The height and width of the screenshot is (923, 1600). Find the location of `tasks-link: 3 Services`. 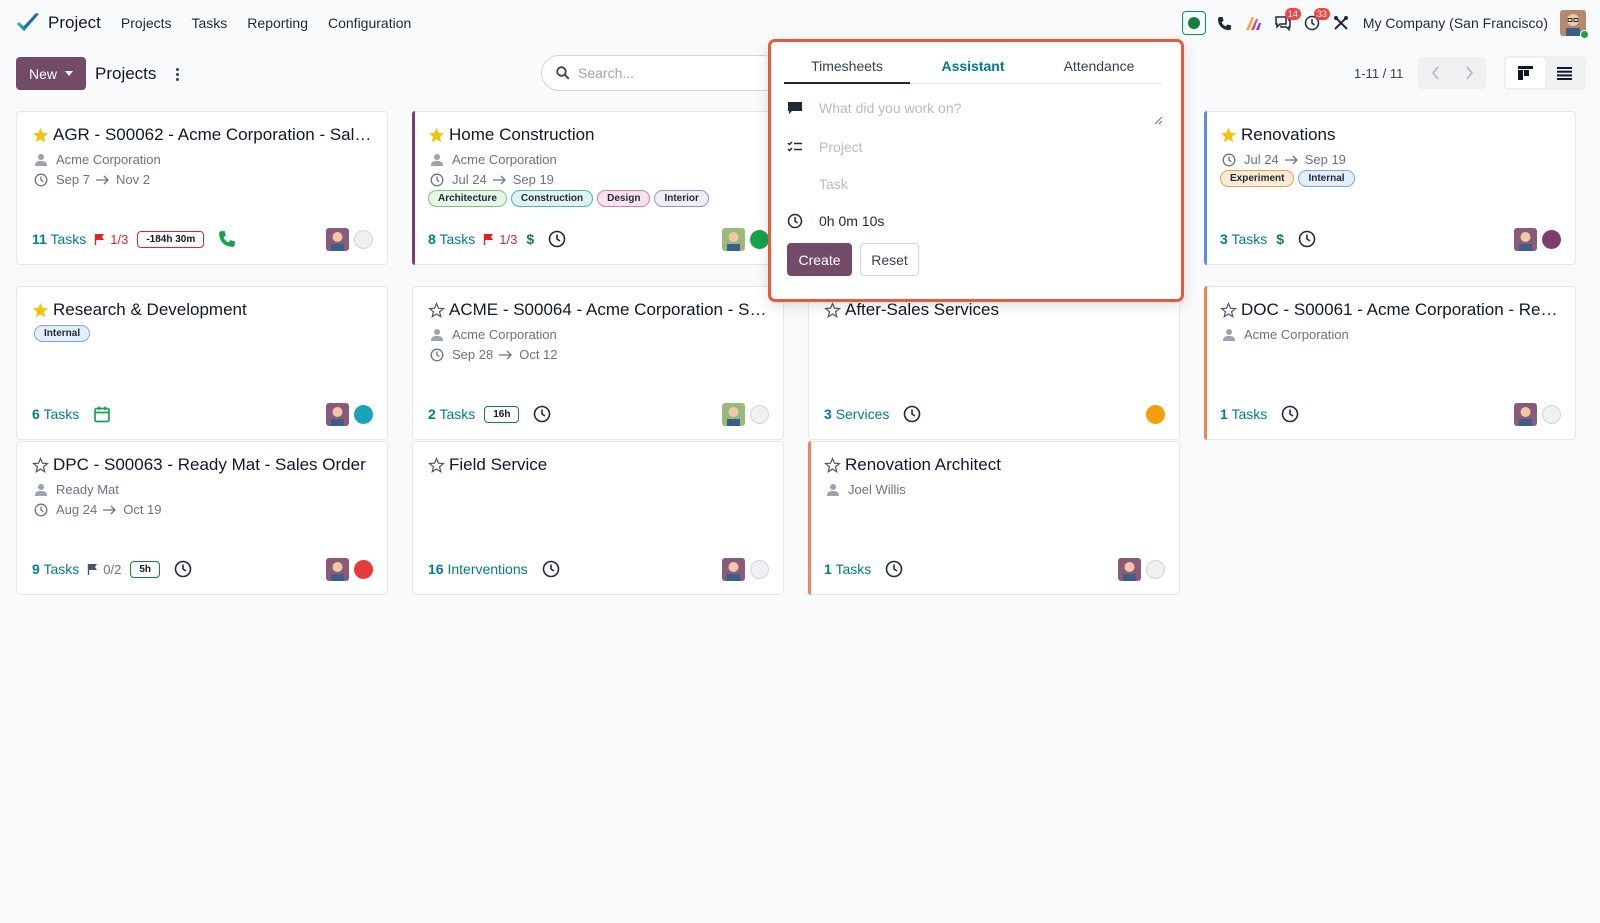

tasks-link: 3 Services is located at coordinates (856, 414).